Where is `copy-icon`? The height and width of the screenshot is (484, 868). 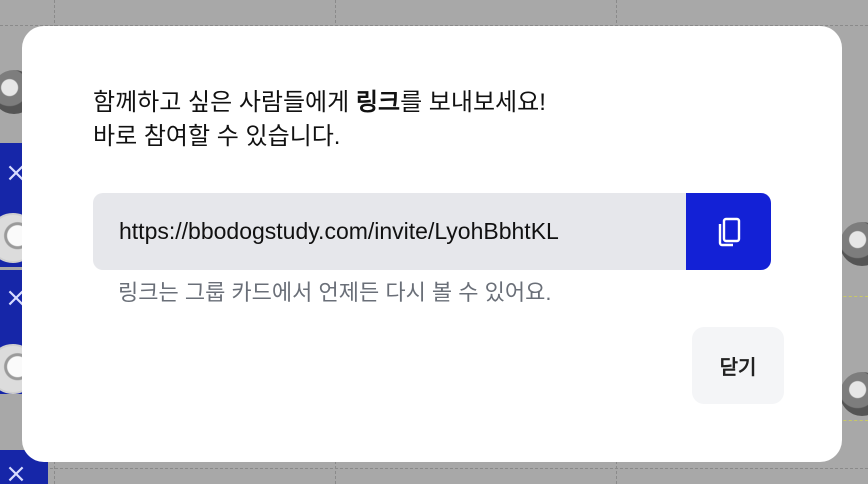
copy-icon is located at coordinates (729, 231).